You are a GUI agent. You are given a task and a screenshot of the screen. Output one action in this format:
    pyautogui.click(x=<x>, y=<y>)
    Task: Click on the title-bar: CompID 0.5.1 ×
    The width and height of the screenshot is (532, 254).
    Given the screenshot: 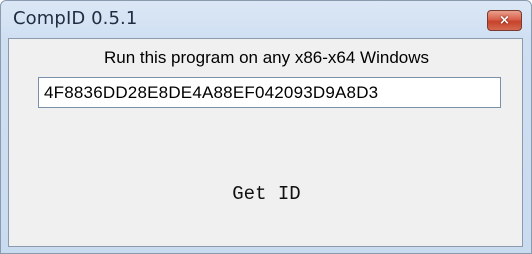 What is the action you would take?
    pyautogui.click(x=266, y=18)
    